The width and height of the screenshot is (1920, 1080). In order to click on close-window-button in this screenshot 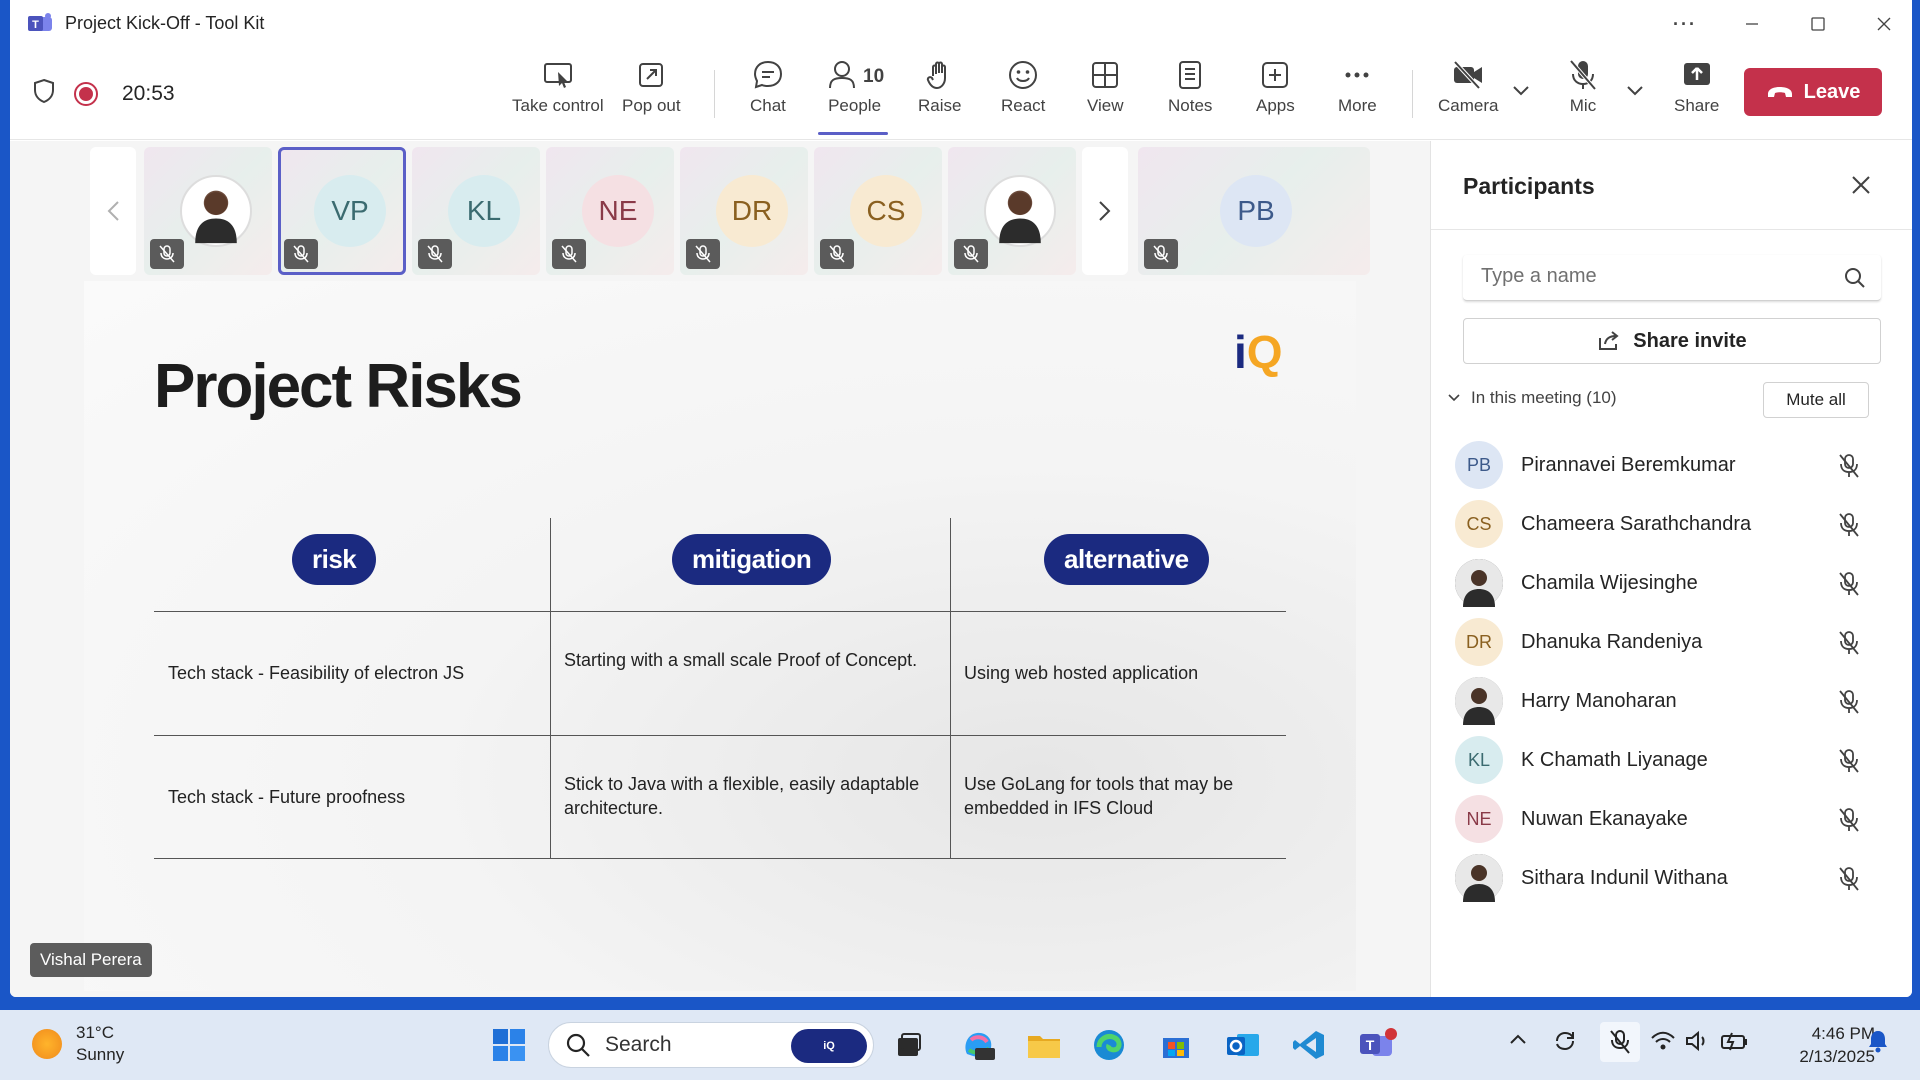, I will do `click(1883, 24)`.